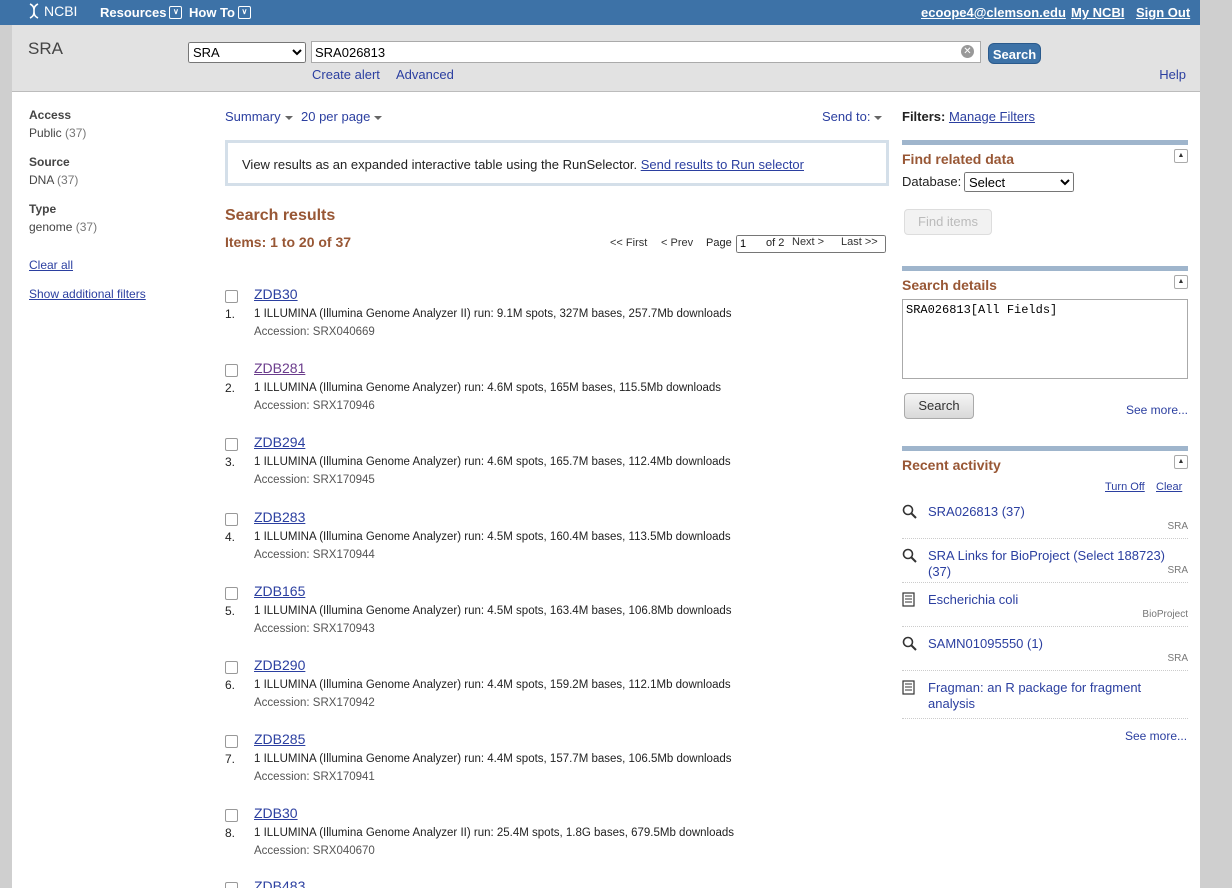  Describe the element at coordinates (279, 883) in the screenshot. I see `result-title-link: ZDB483` at that location.